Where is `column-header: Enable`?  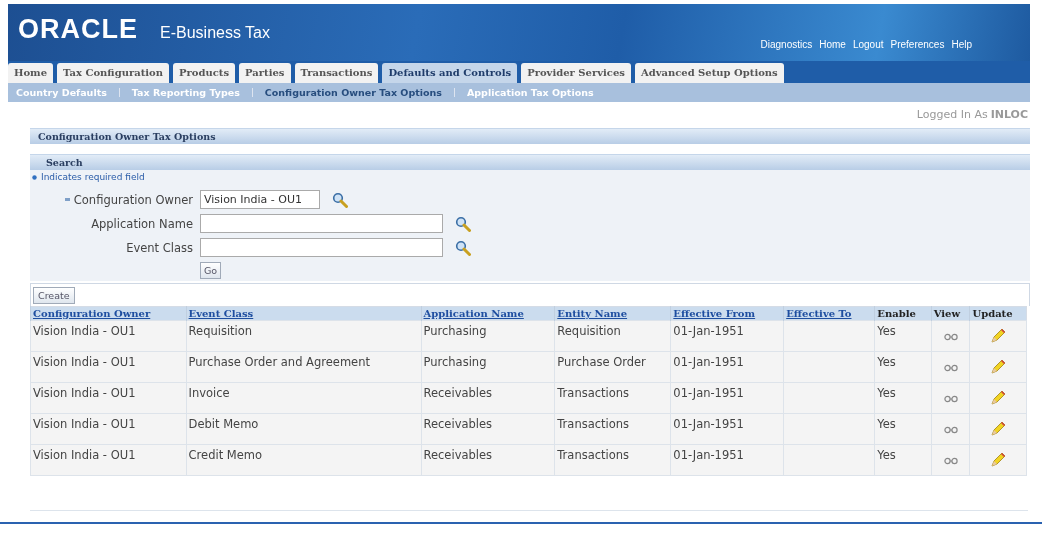
column-header: Enable is located at coordinates (896, 313).